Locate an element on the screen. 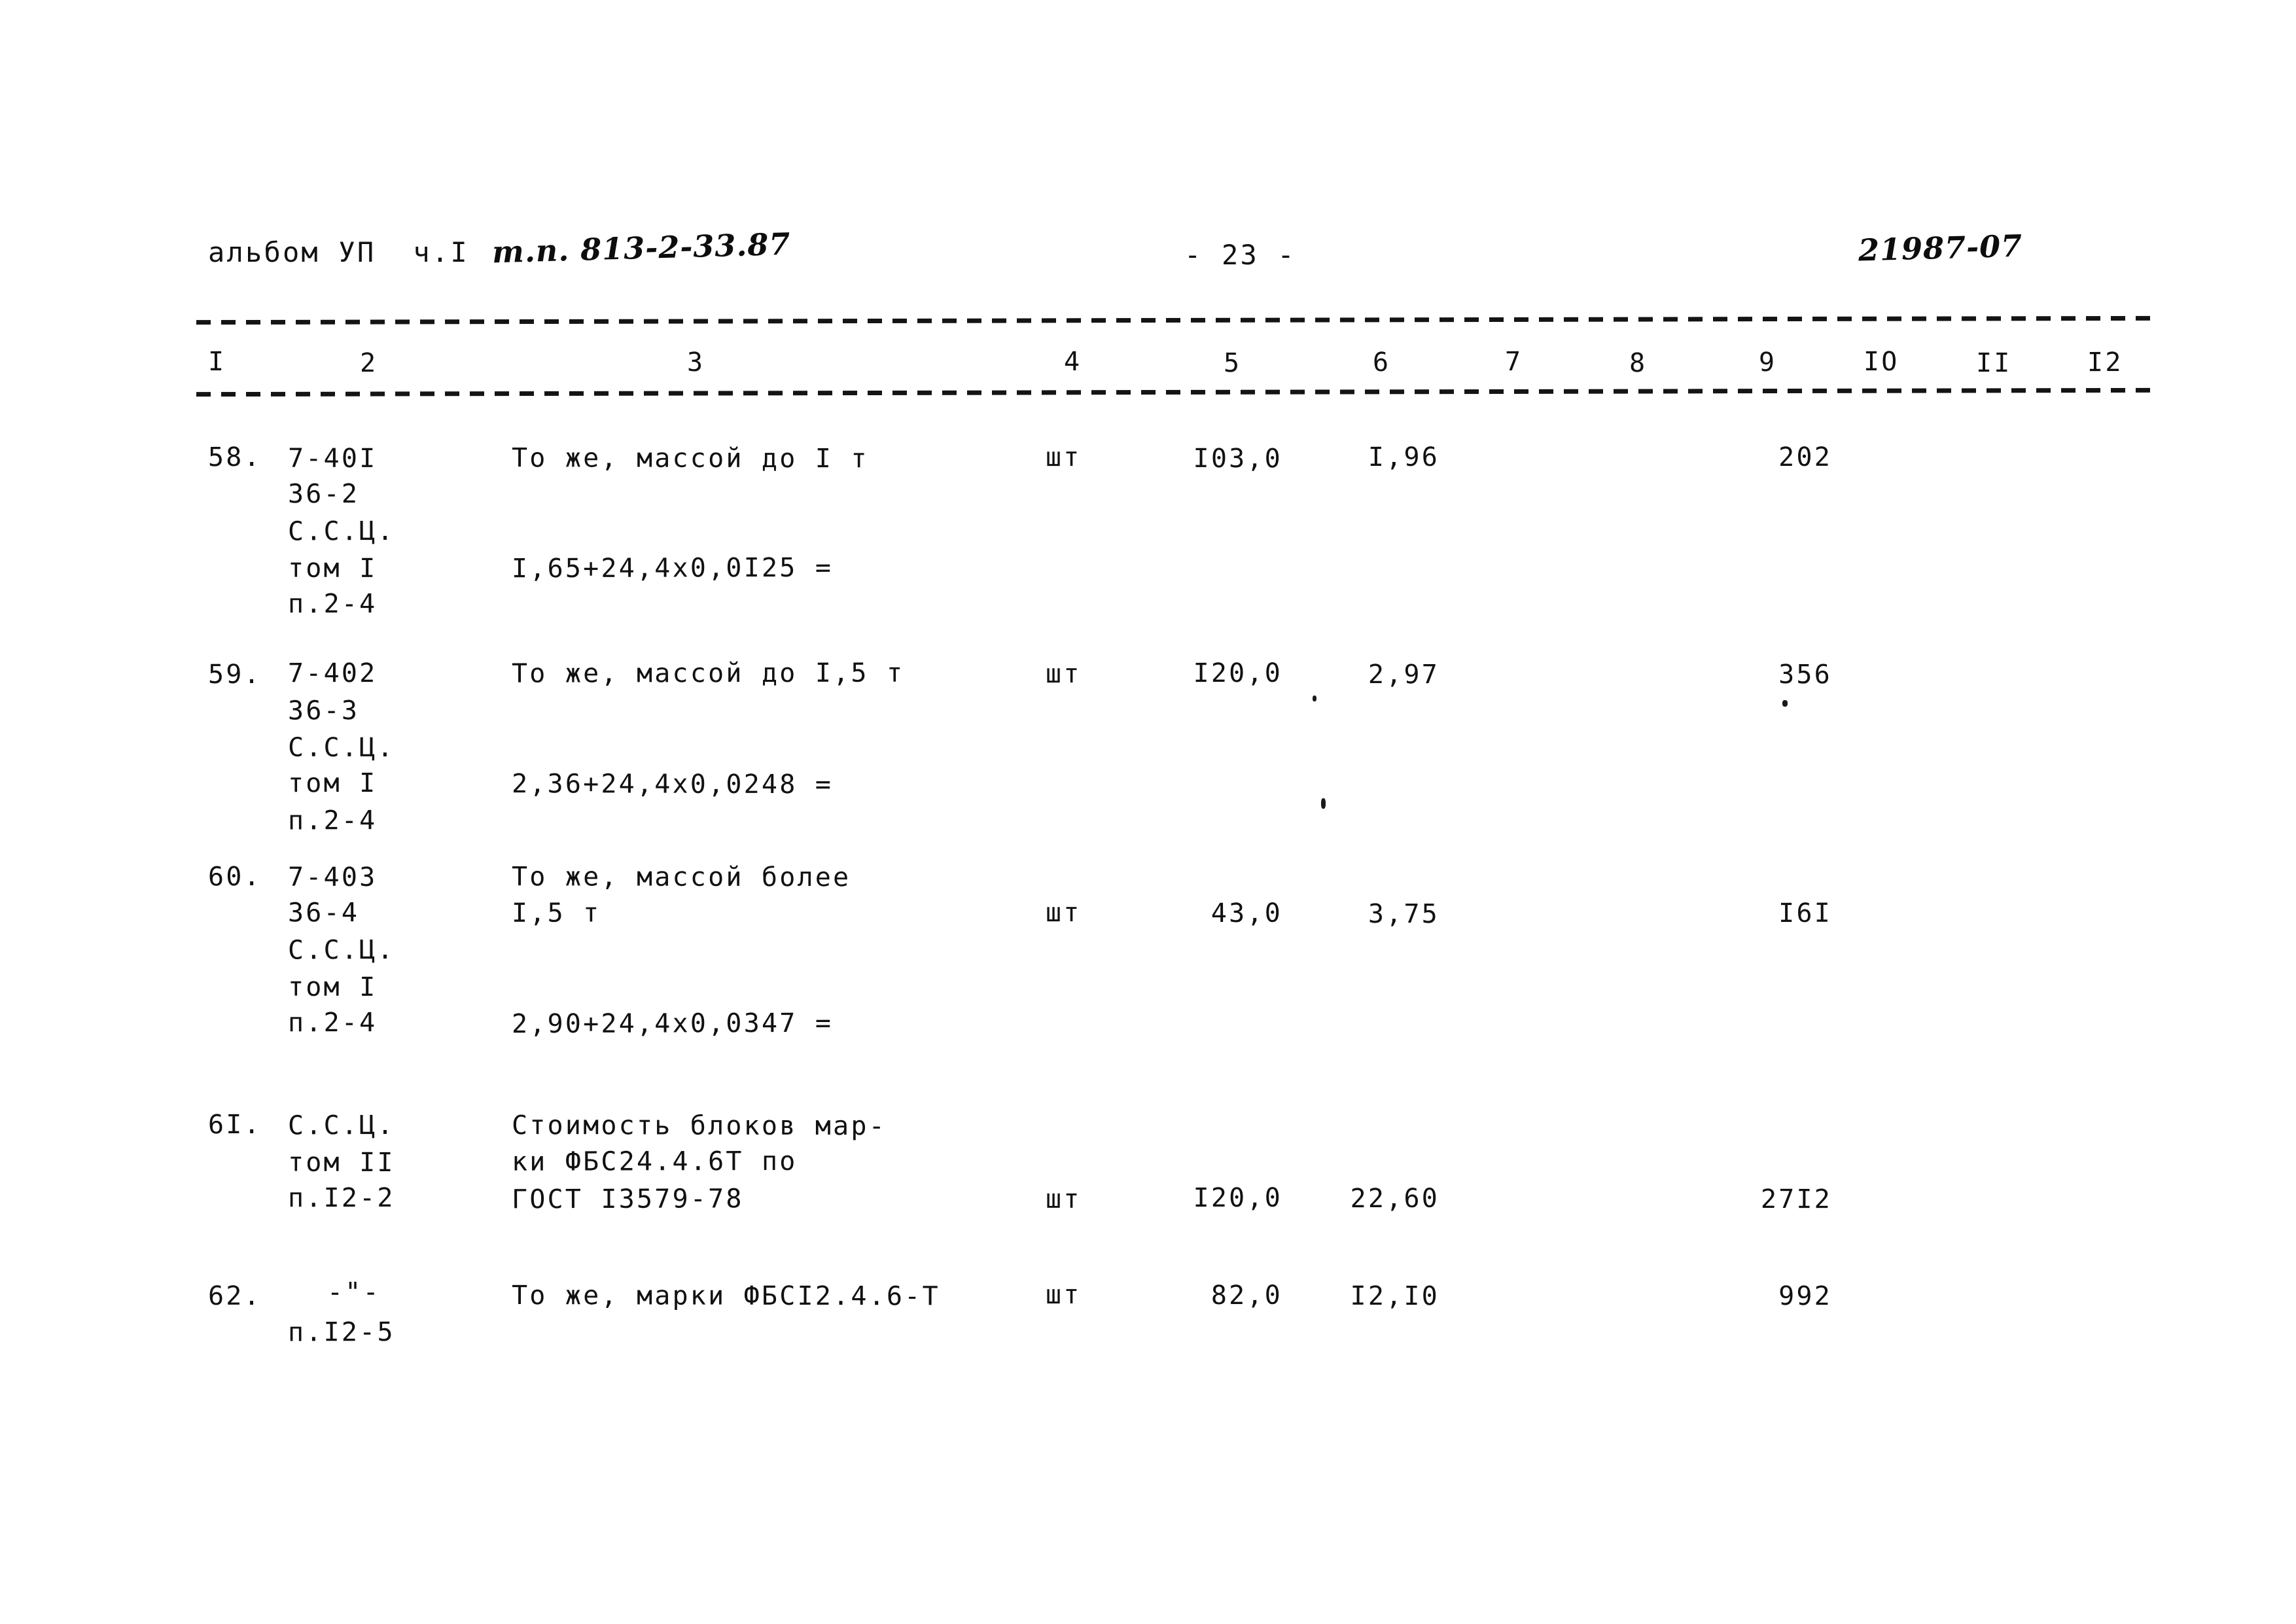 The width and height of the screenshot is (2296, 1624). column-number-2: 2 is located at coordinates (368, 363).